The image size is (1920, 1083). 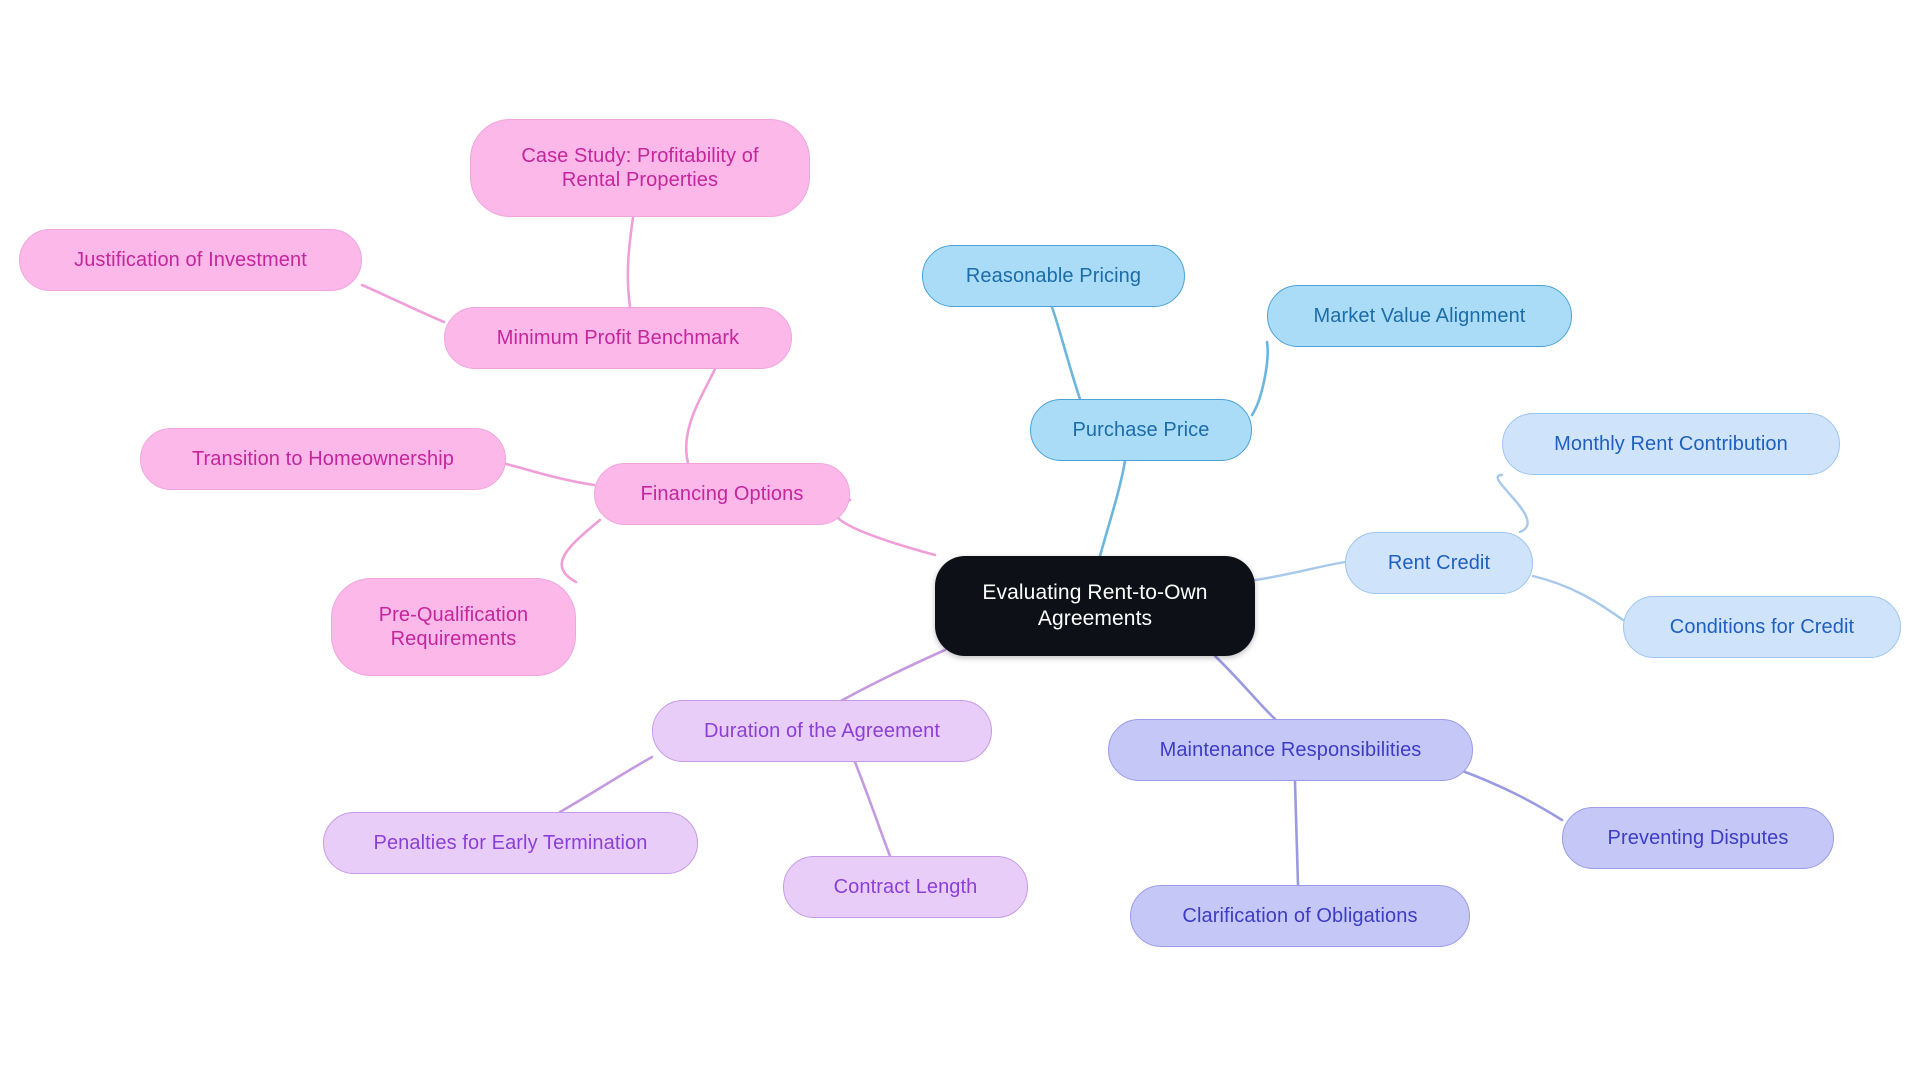 I want to click on mindmap-node-label: Market Value Alignment, so click(x=1419, y=315).